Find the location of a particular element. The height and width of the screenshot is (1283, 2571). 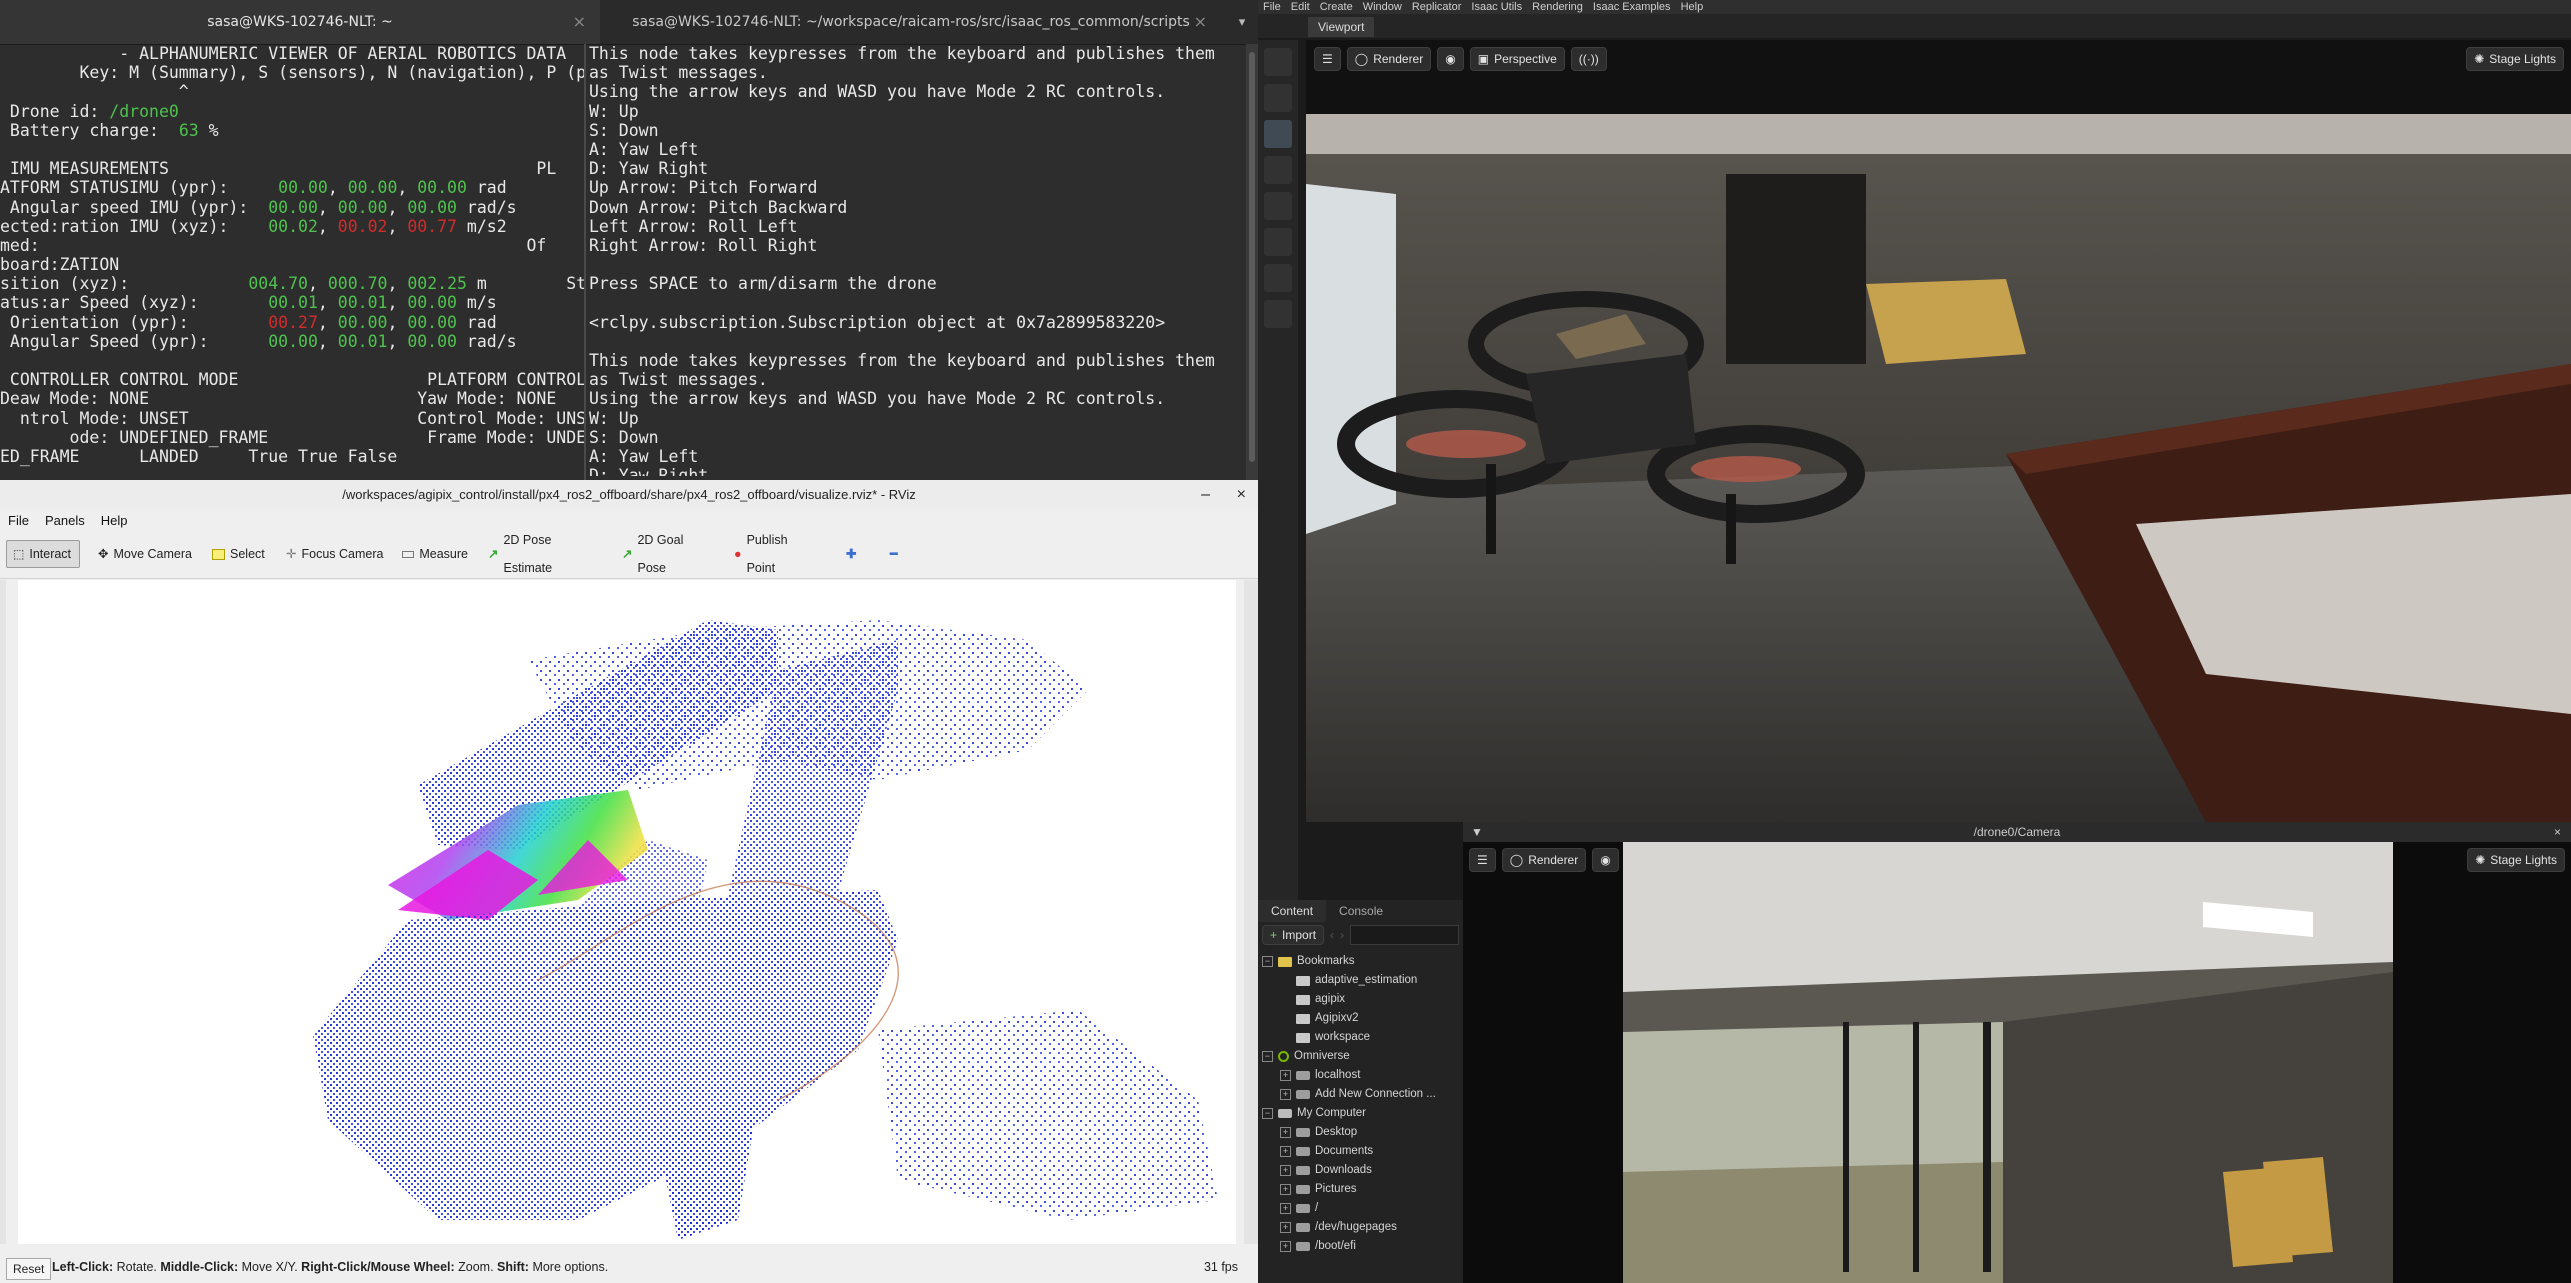

left-dock-handle is located at coordinates (3, 912).